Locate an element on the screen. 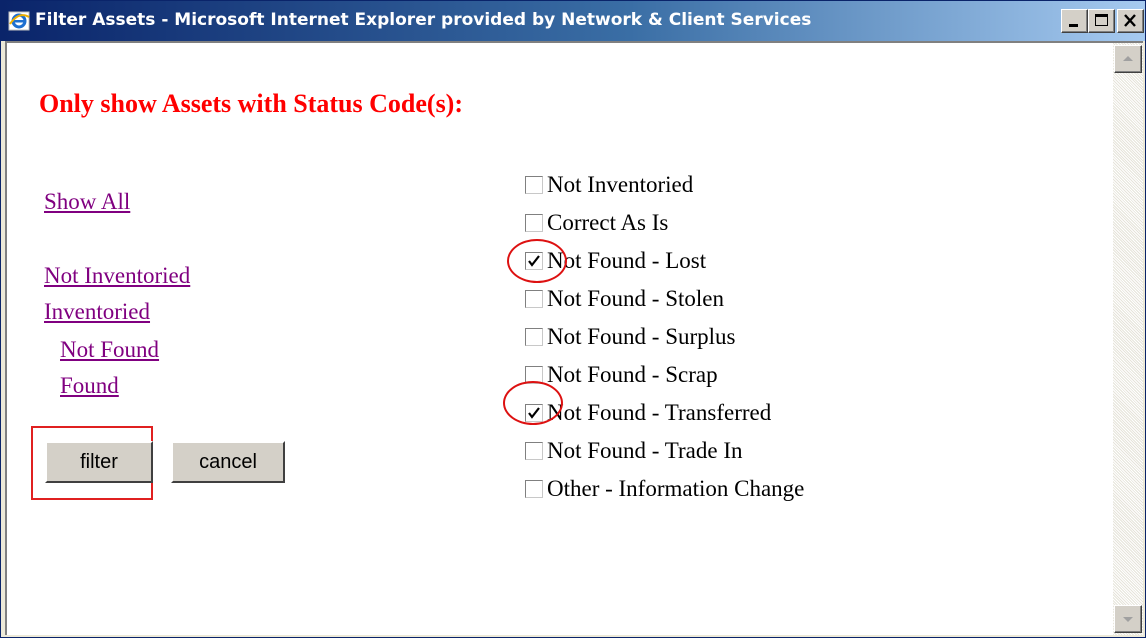 This screenshot has width=1146, height=638. minimize-icon is located at coordinates (1073, 25).